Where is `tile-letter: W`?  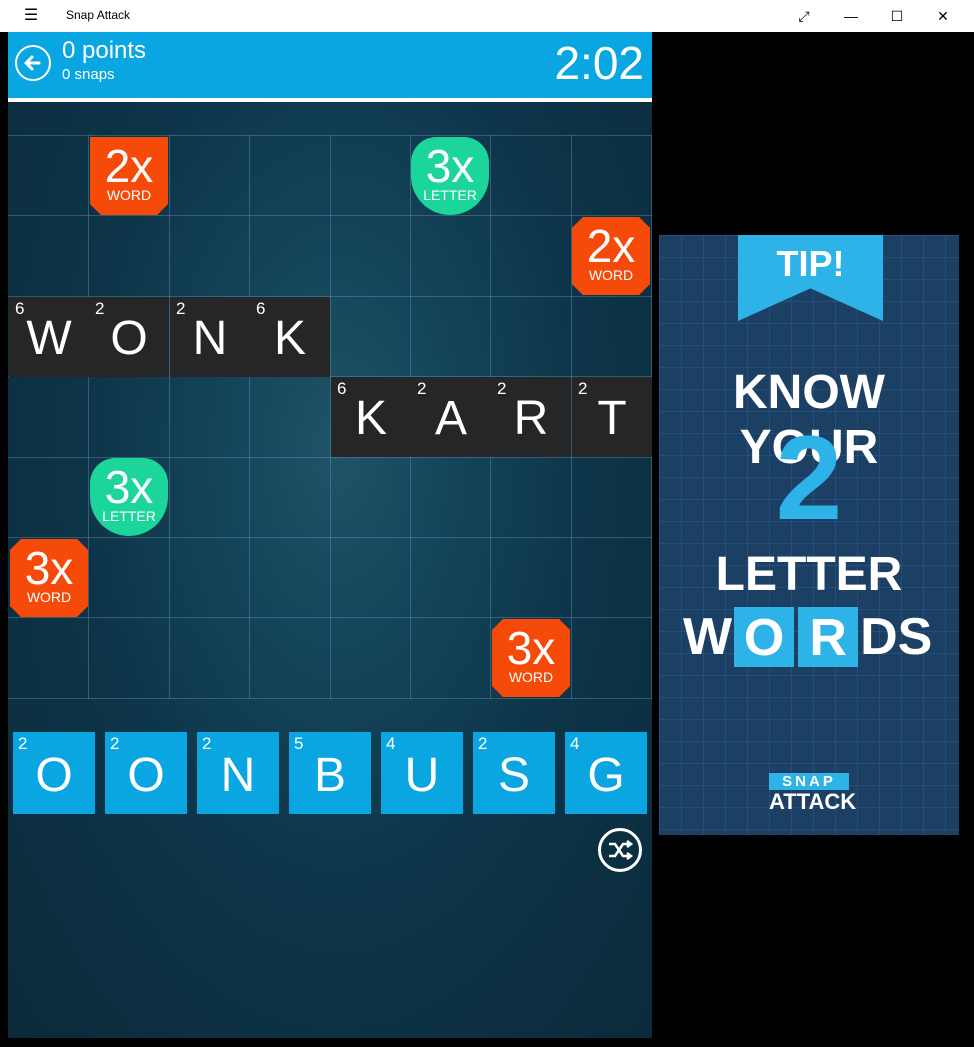 tile-letter: W is located at coordinates (49, 338).